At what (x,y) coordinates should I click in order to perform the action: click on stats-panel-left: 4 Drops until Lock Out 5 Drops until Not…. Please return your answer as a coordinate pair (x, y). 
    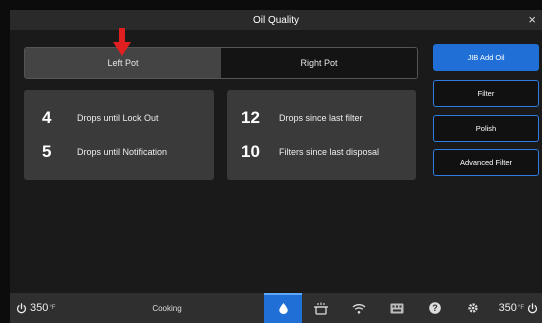
    Looking at the image, I should click on (119, 135).